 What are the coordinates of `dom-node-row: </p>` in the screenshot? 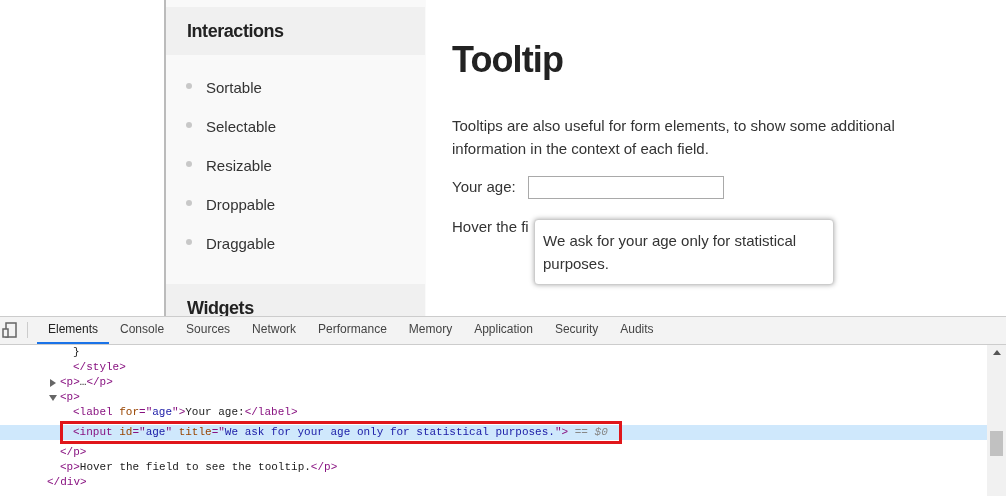 It's located at (493, 452).